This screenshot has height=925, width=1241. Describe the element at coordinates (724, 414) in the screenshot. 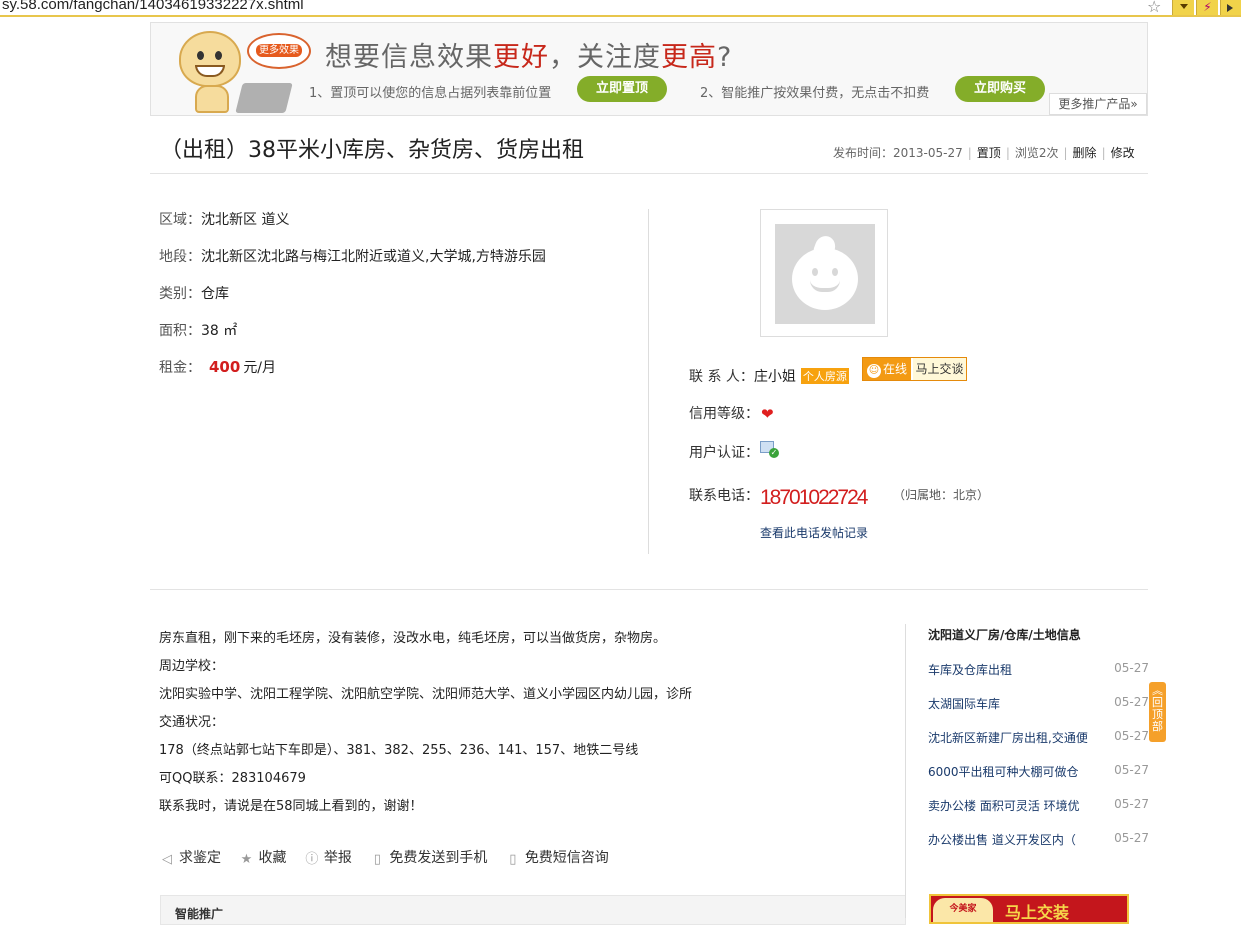

I see `credit-label: 信用等级：` at that location.